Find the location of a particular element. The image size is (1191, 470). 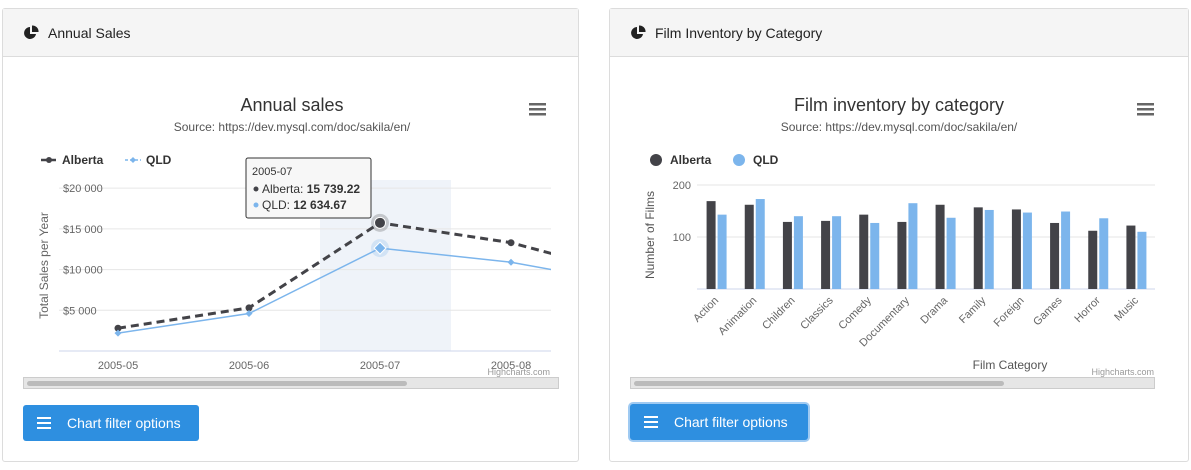

x-tick-label: Music is located at coordinates (1126, 308).